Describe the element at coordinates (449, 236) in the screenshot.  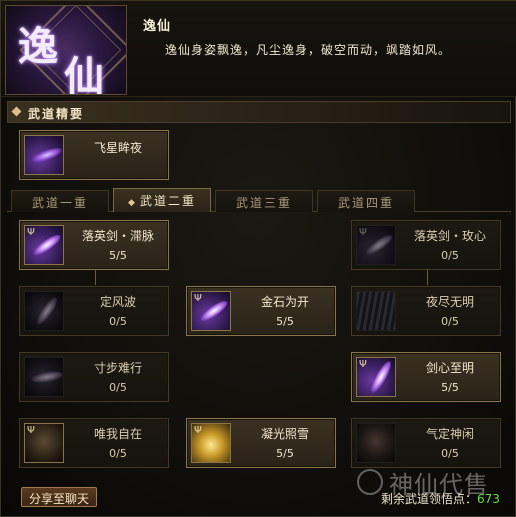
I see `skill-name: 落英剑・玫心` at that location.